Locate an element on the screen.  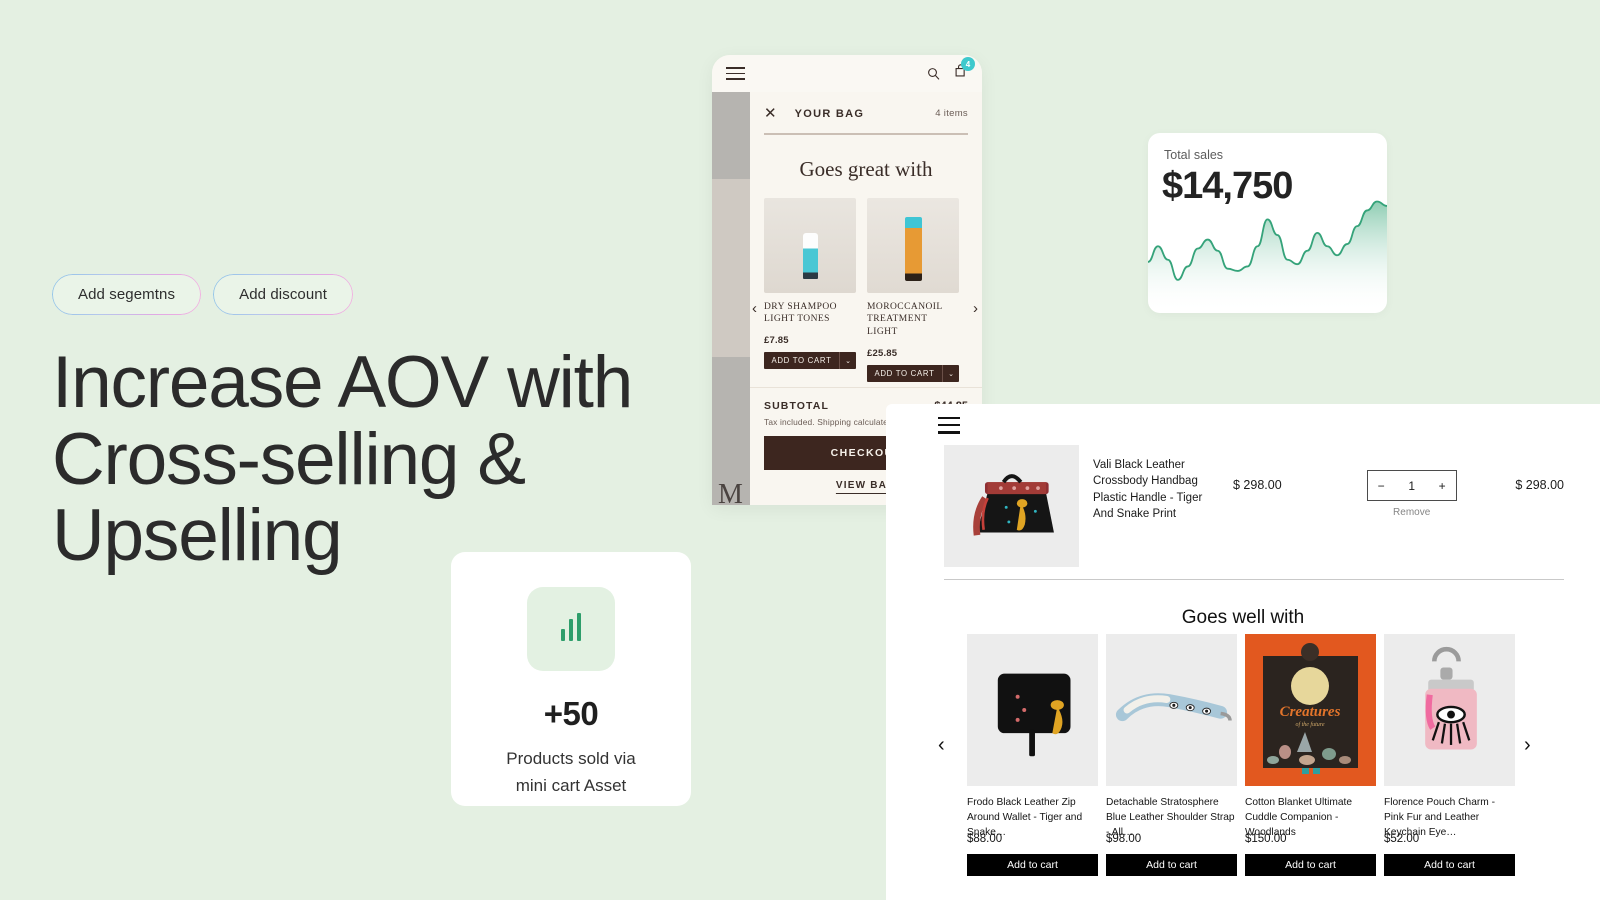
quantity-value: 1 is located at coordinates (1411, 486).